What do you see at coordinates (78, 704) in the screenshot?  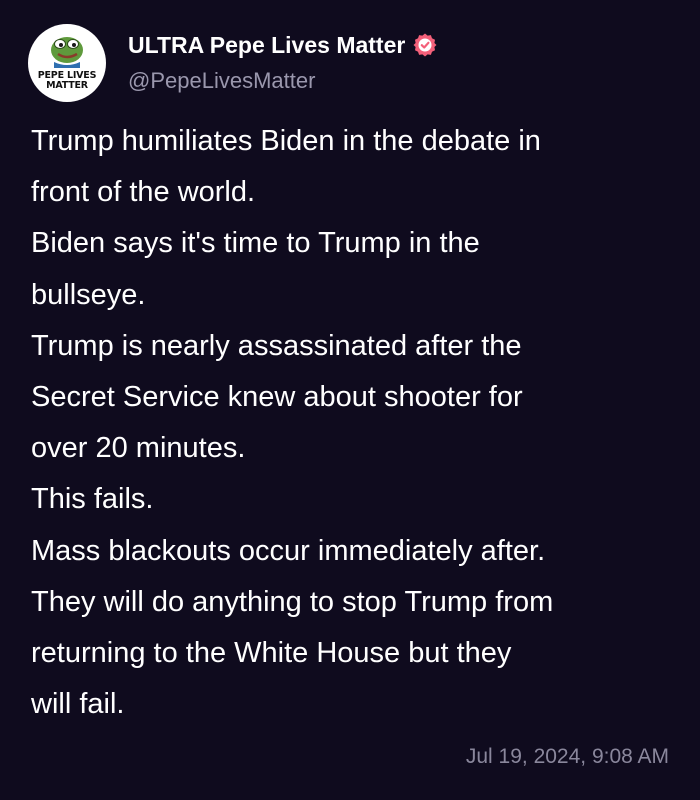 I see `post-line: will fail.` at bounding box center [78, 704].